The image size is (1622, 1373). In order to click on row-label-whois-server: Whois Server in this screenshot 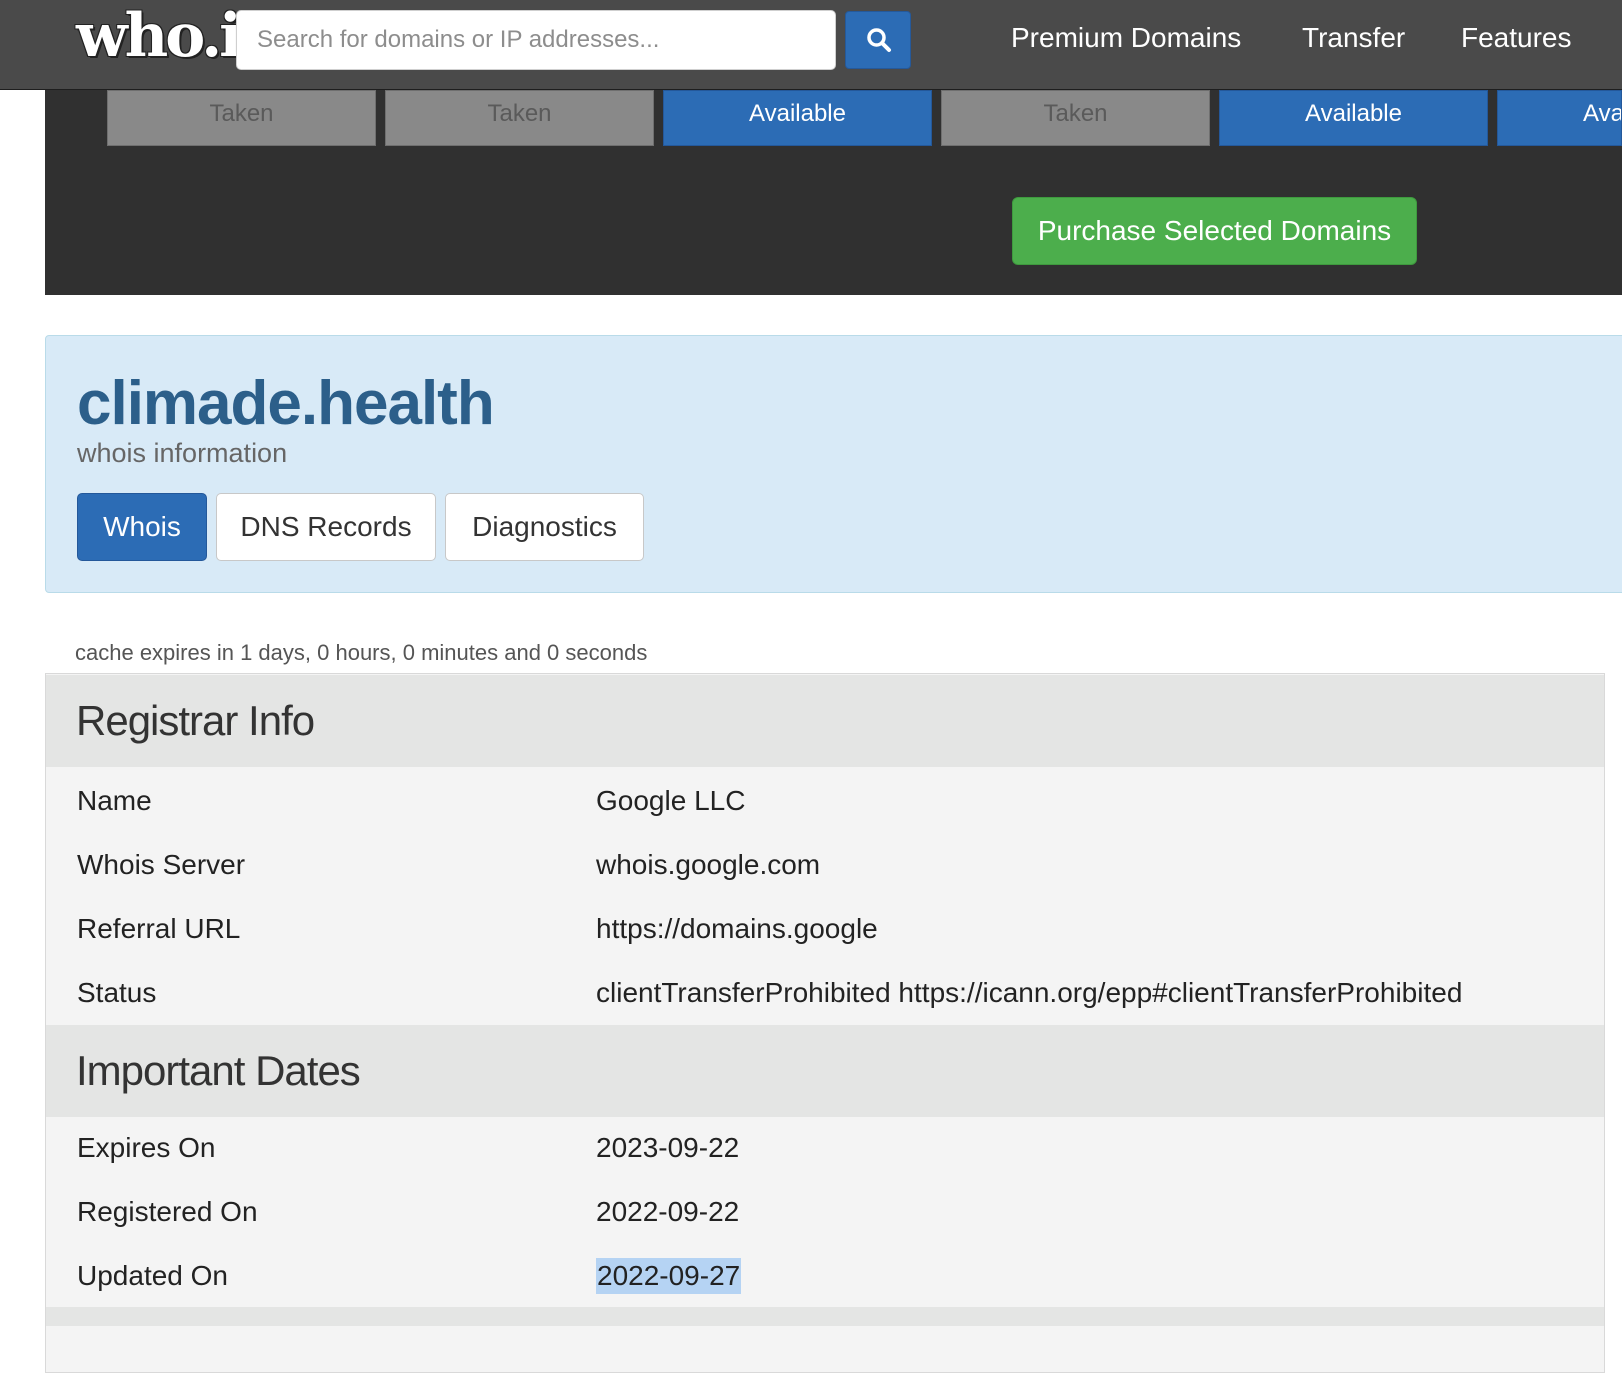, I will do `click(161, 864)`.